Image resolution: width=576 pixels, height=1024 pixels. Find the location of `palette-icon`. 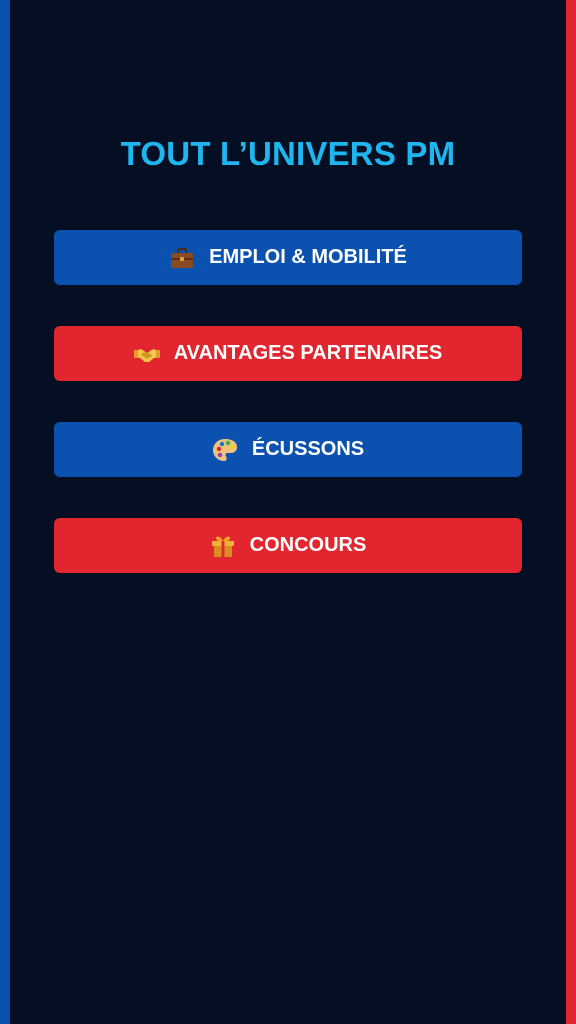

palette-icon is located at coordinates (225, 450).